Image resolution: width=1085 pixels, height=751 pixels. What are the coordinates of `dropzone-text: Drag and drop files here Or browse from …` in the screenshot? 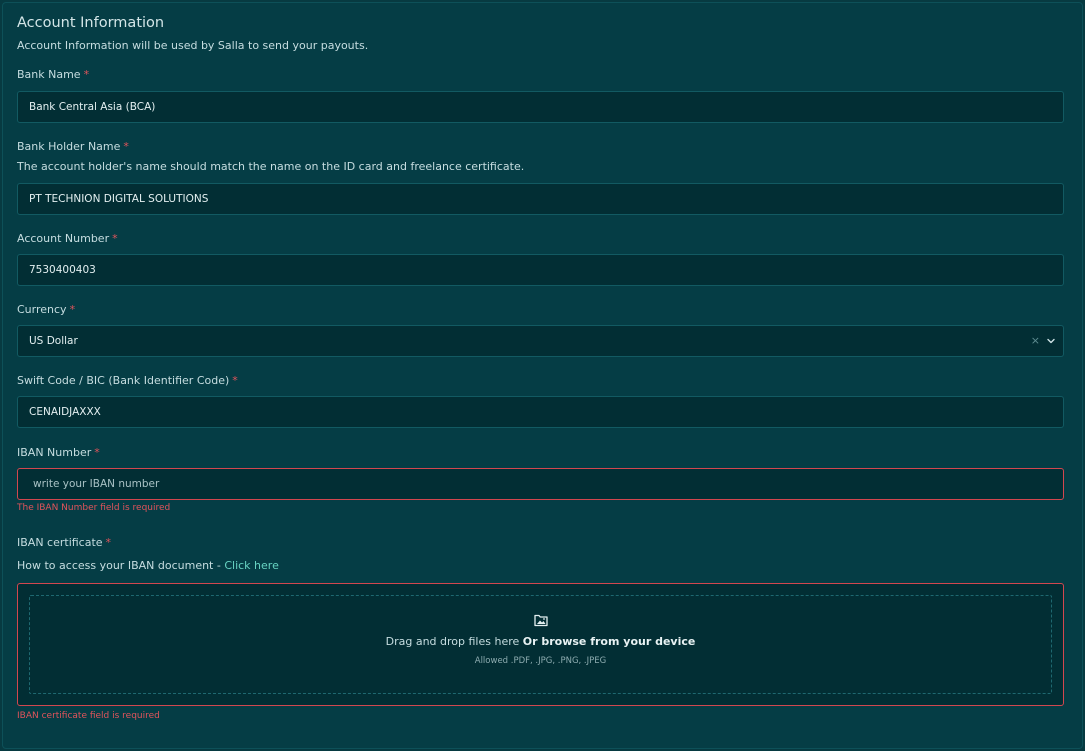 It's located at (541, 641).